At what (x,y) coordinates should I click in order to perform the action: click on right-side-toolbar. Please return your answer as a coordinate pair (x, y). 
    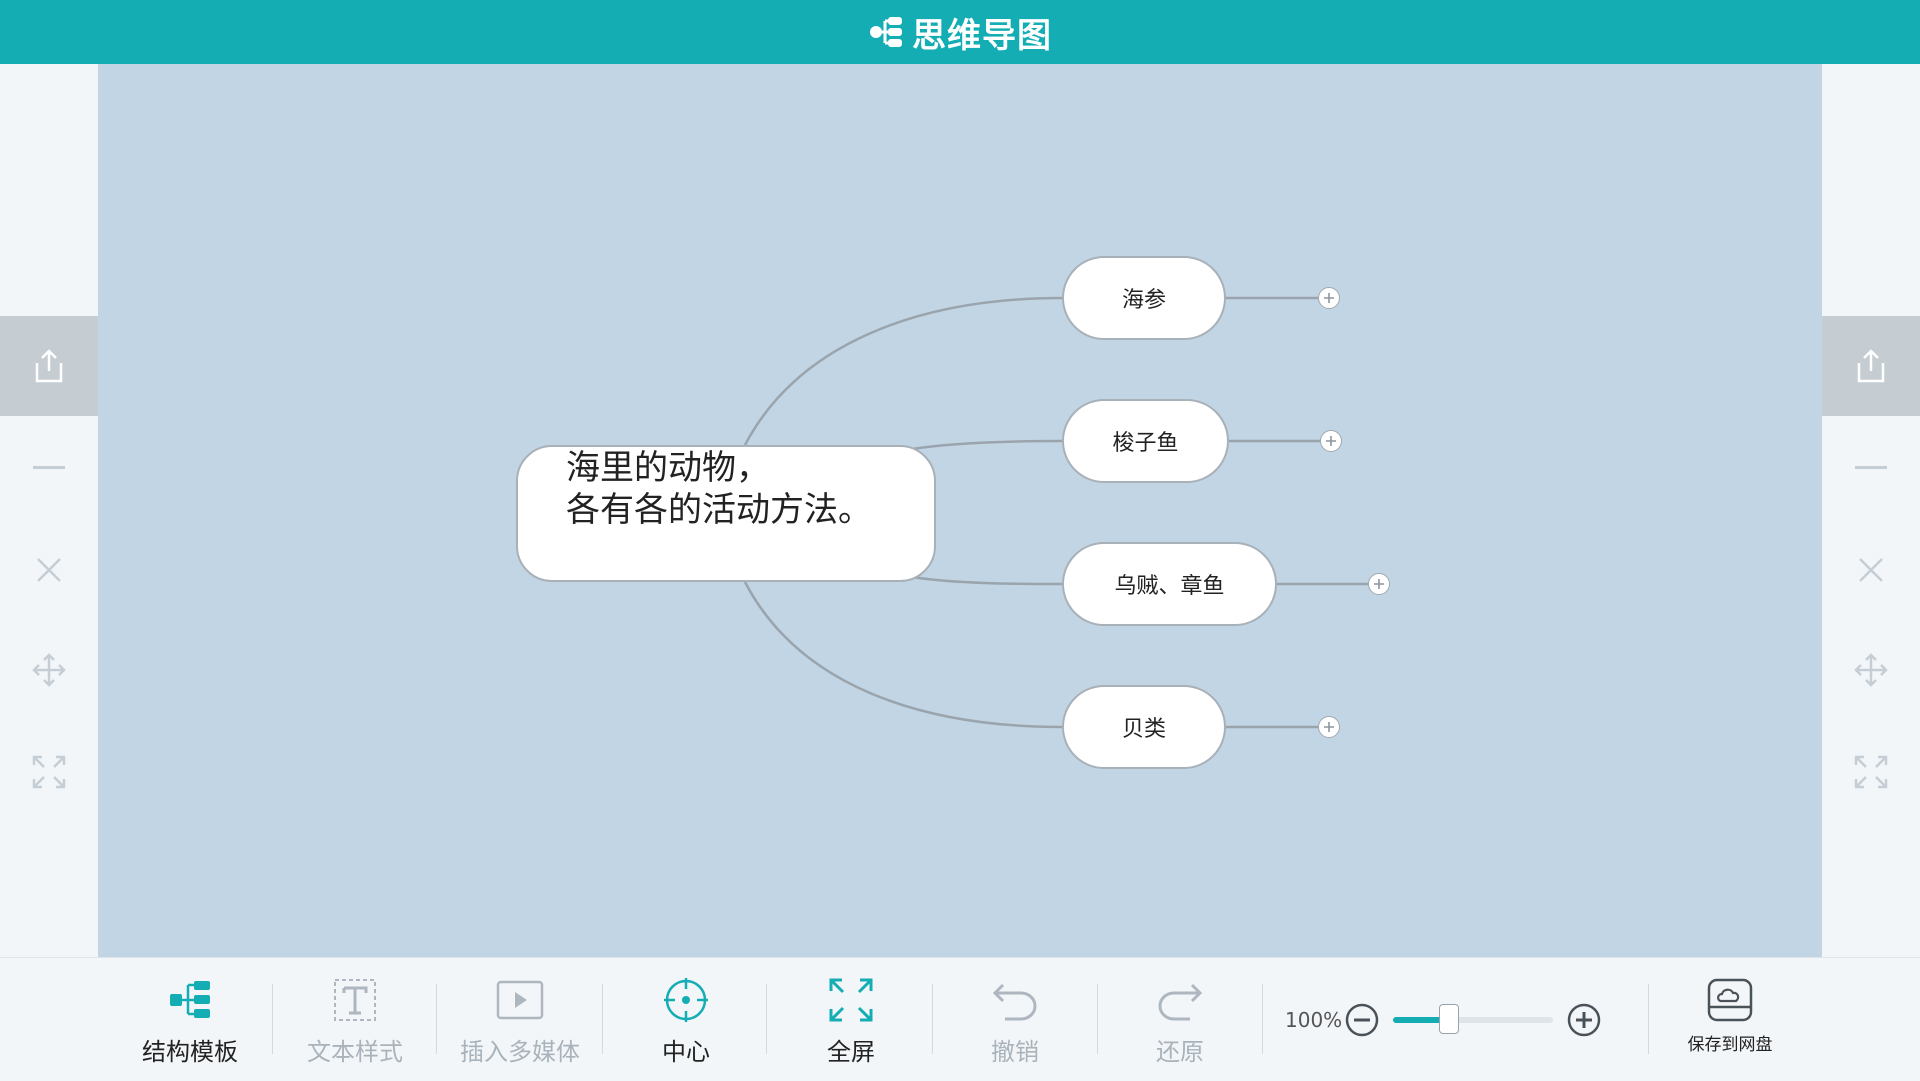
    Looking at the image, I should click on (1871, 510).